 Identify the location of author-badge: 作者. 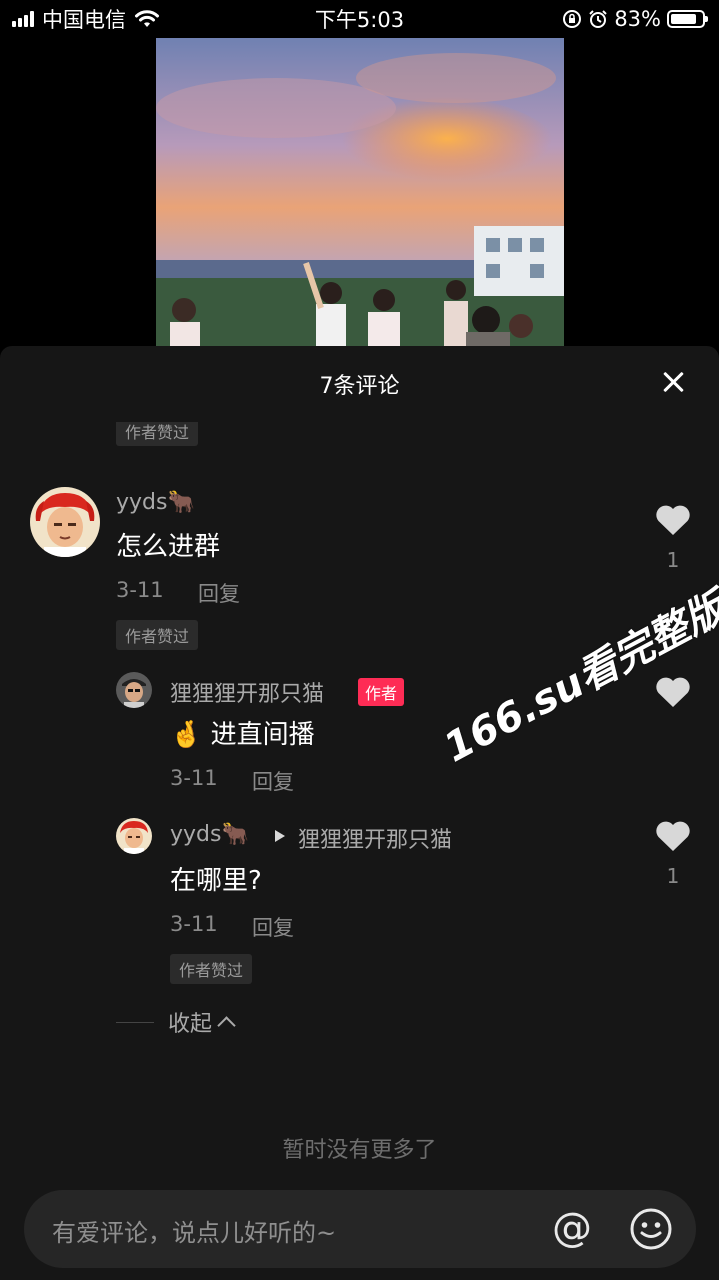
(381, 692).